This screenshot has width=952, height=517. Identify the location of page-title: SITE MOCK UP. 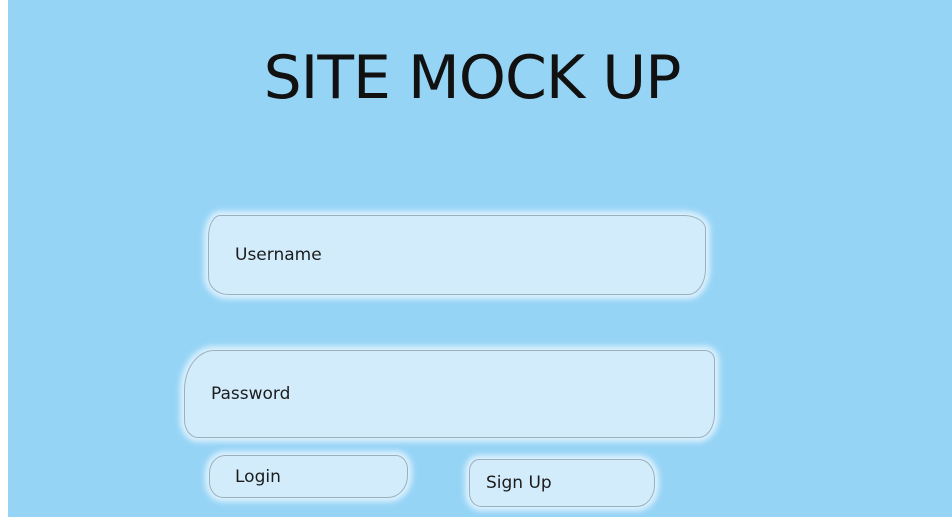
(472, 78).